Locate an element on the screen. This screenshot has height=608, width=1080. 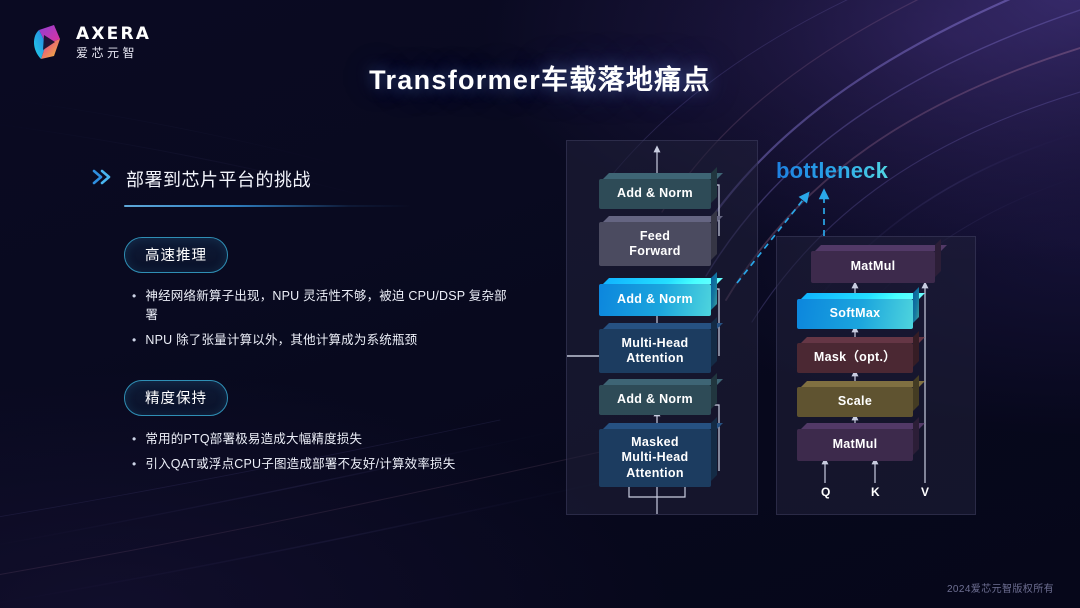
input-label-k: K is located at coordinates (876, 492).